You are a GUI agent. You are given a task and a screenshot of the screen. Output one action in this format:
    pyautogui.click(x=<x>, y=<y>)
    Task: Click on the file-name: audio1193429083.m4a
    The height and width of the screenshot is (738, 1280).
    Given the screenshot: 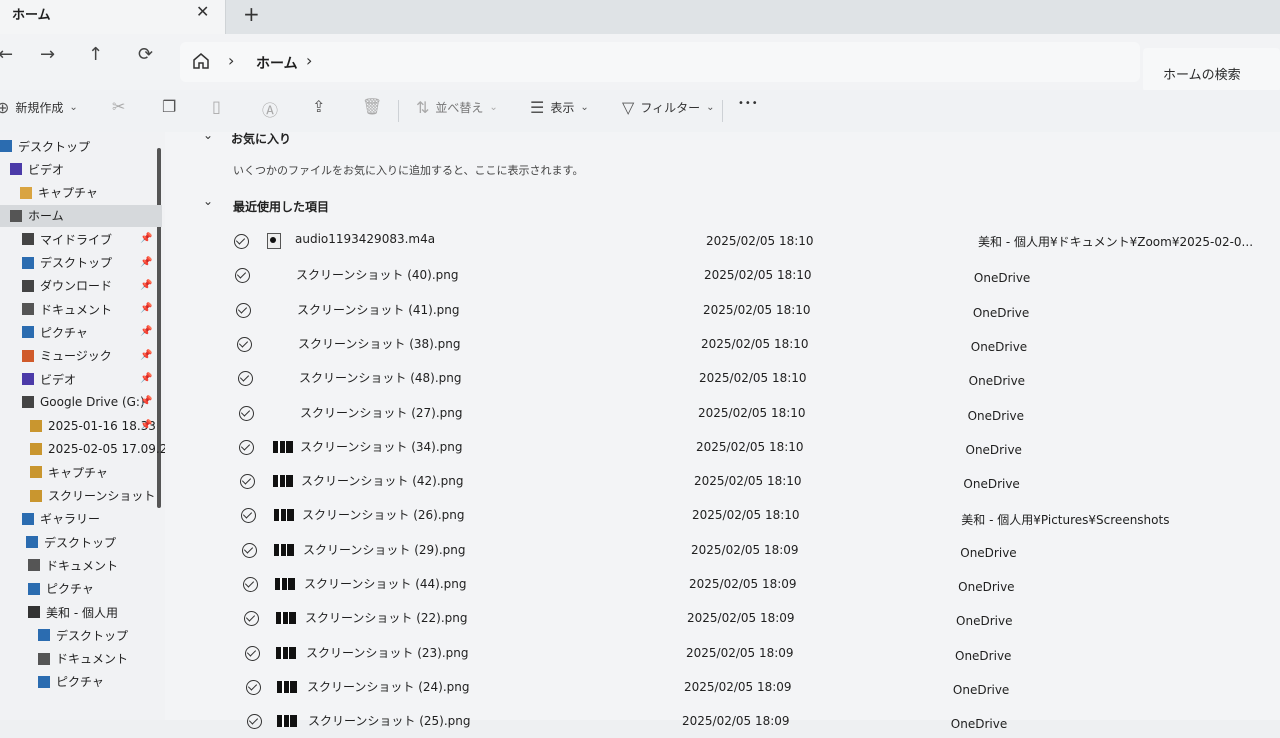 What is the action you would take?
    pyautogui.click(x=365, y=239)
    